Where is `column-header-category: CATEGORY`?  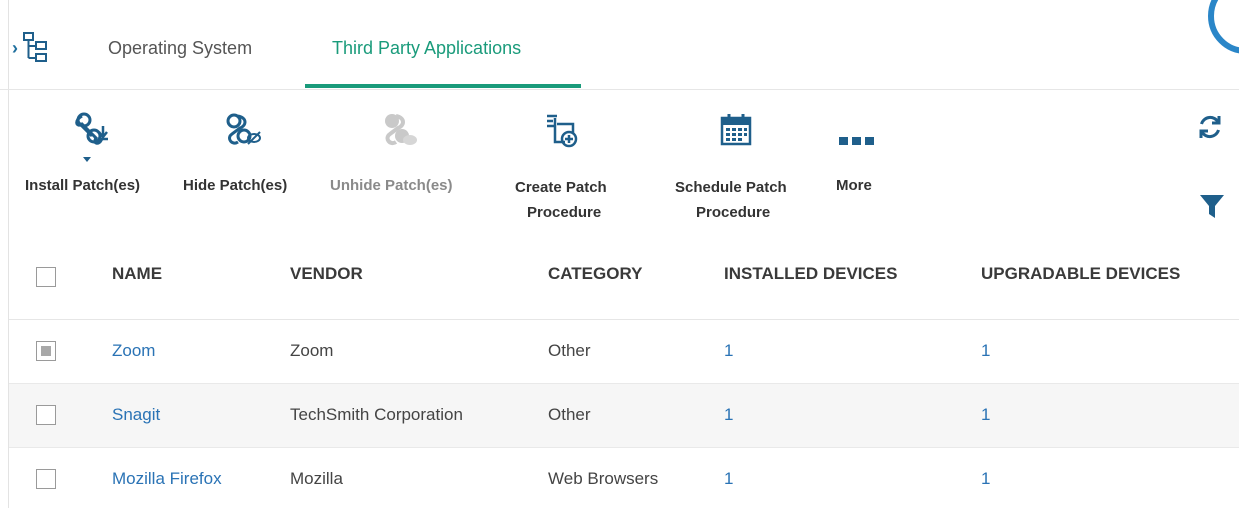
column-header-category: CATEGORY is located at coordinates (595, 274).